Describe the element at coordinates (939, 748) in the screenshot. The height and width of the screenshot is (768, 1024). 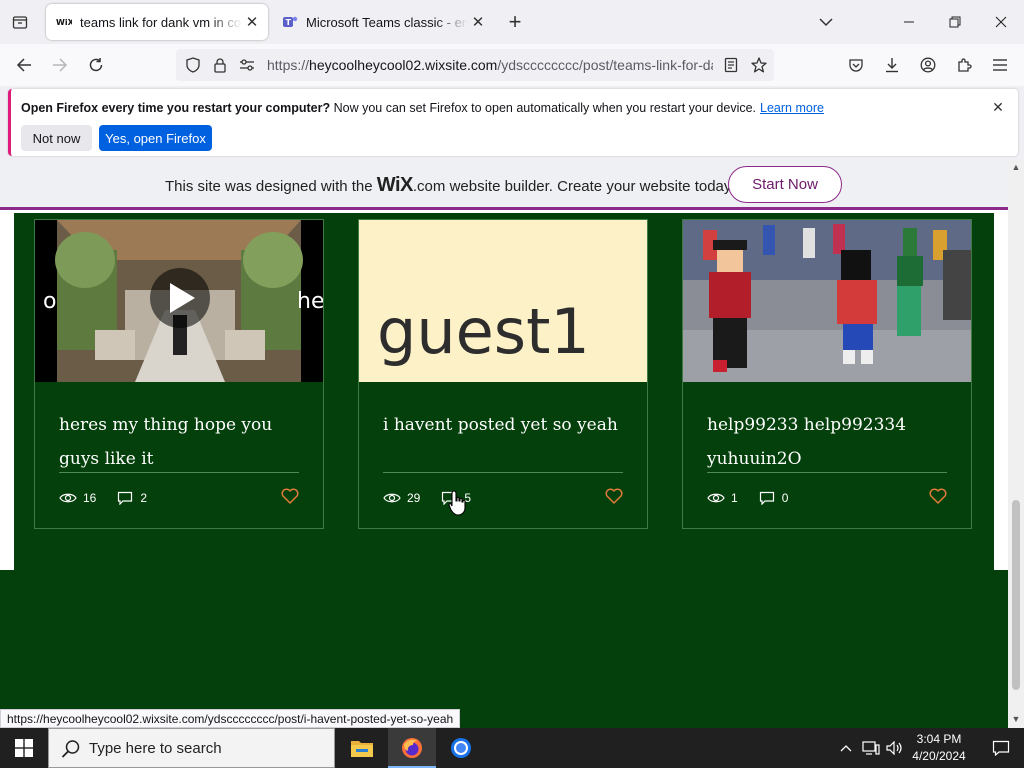
I see `taskbar-clock: 3:04 PM 4/20/2024` at that location.